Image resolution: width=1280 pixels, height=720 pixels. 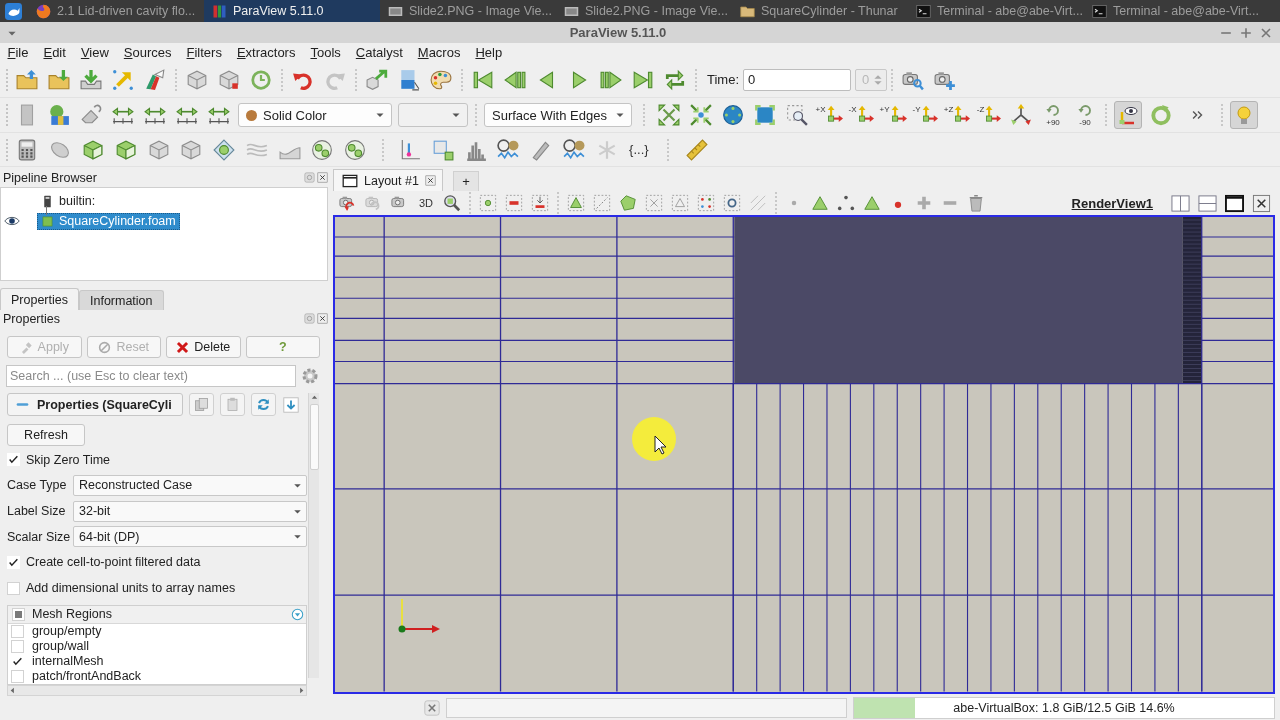 I want to click on abort-icon, so click(x=432, y=708).